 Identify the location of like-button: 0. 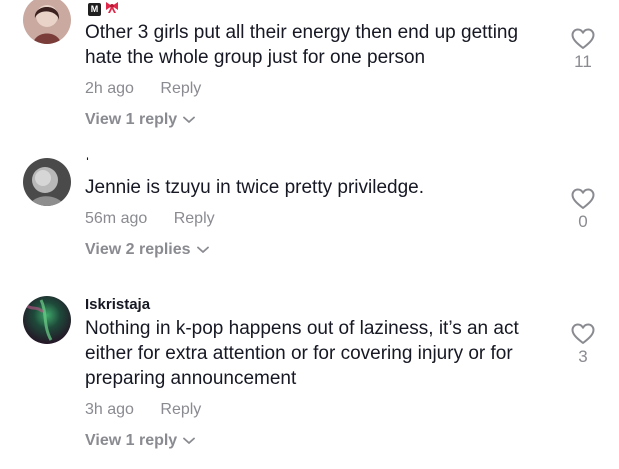
(583, 210).